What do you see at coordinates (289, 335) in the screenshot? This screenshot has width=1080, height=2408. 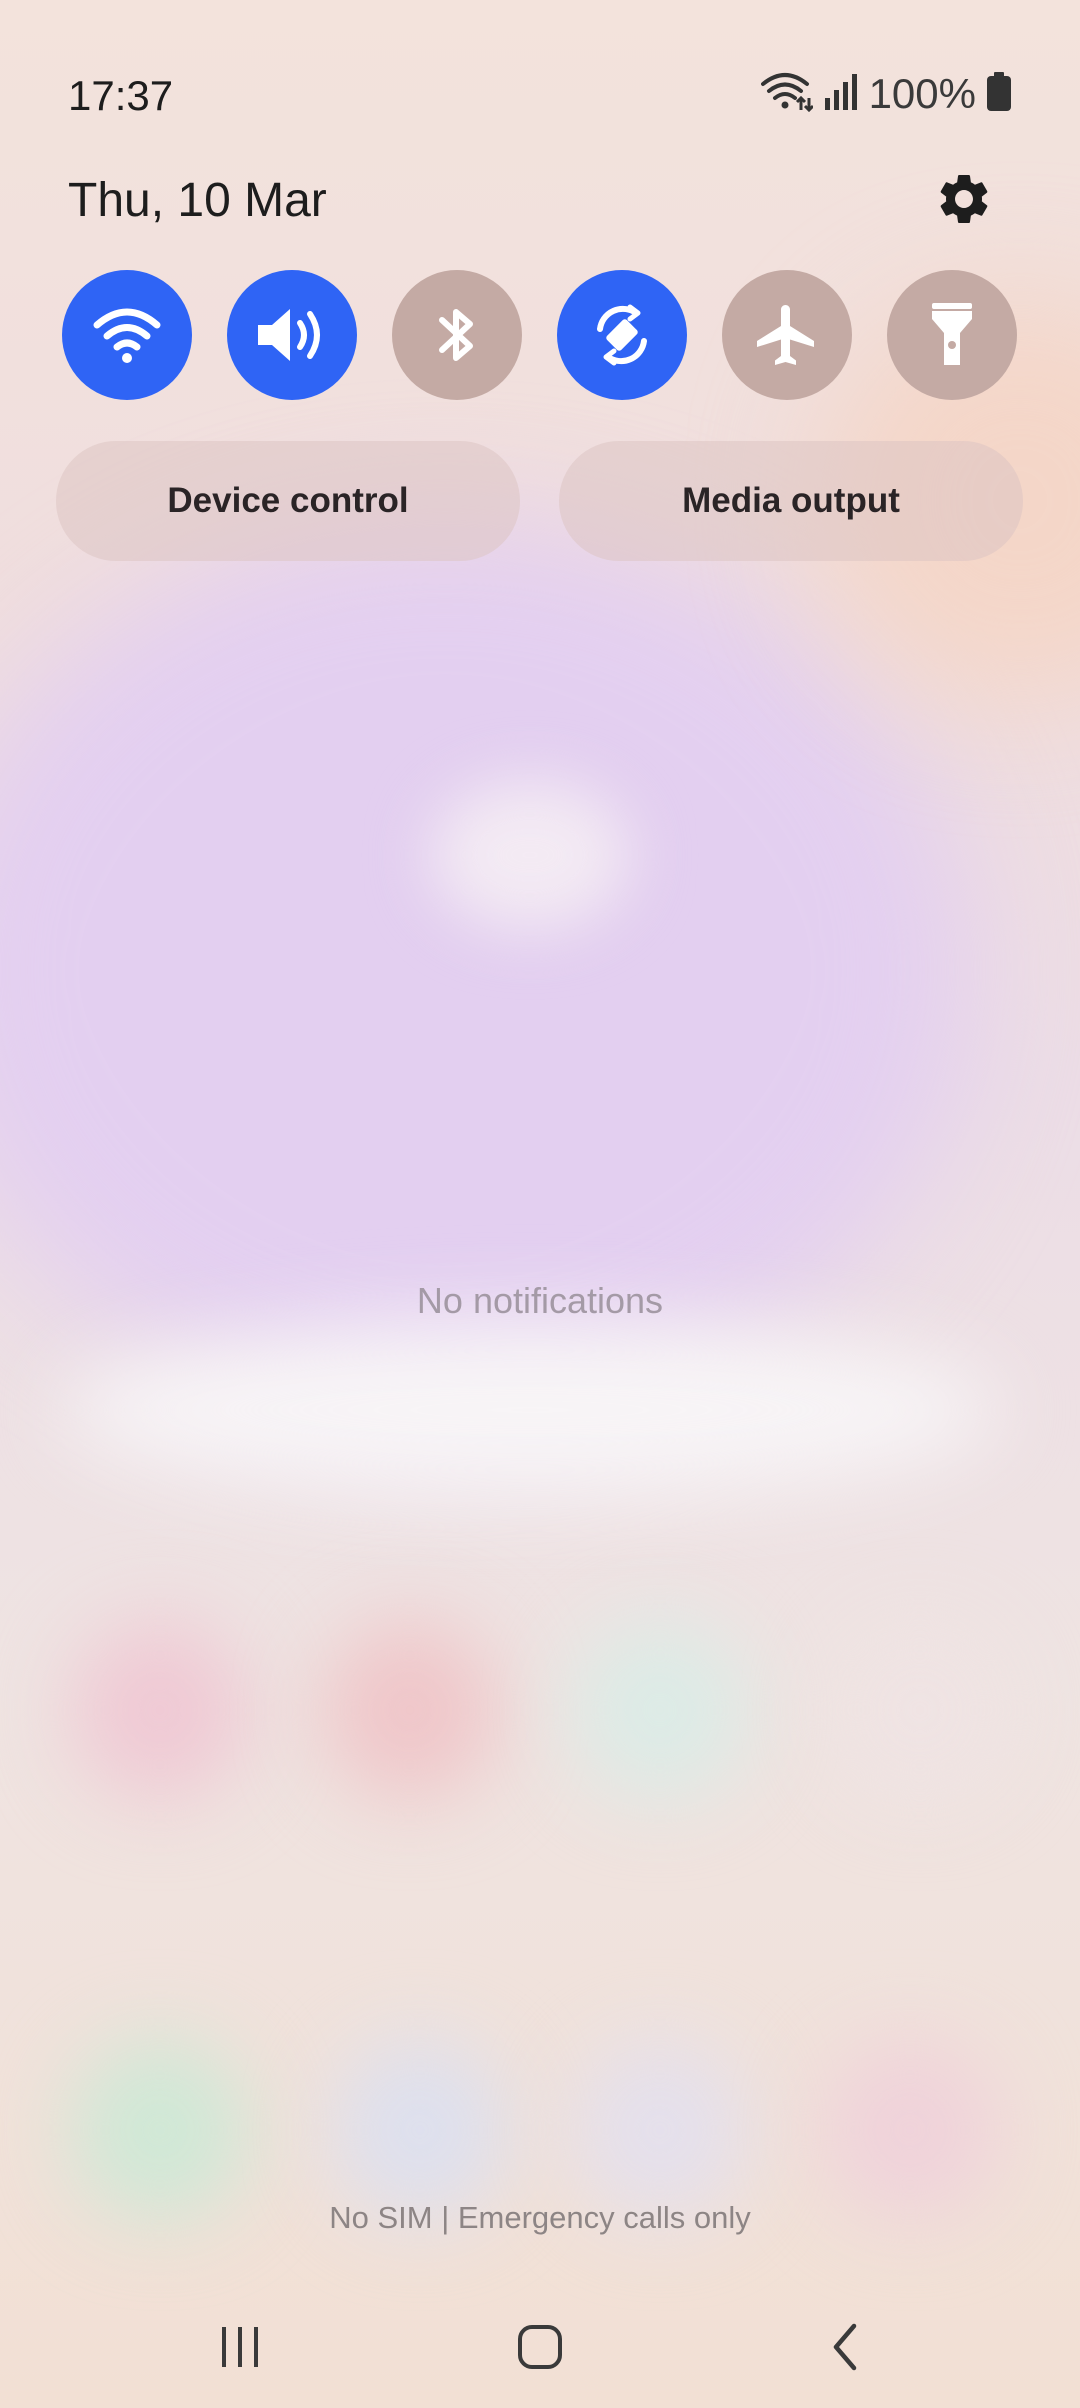 I see `volume-icon` at bounding box center [289, 335].